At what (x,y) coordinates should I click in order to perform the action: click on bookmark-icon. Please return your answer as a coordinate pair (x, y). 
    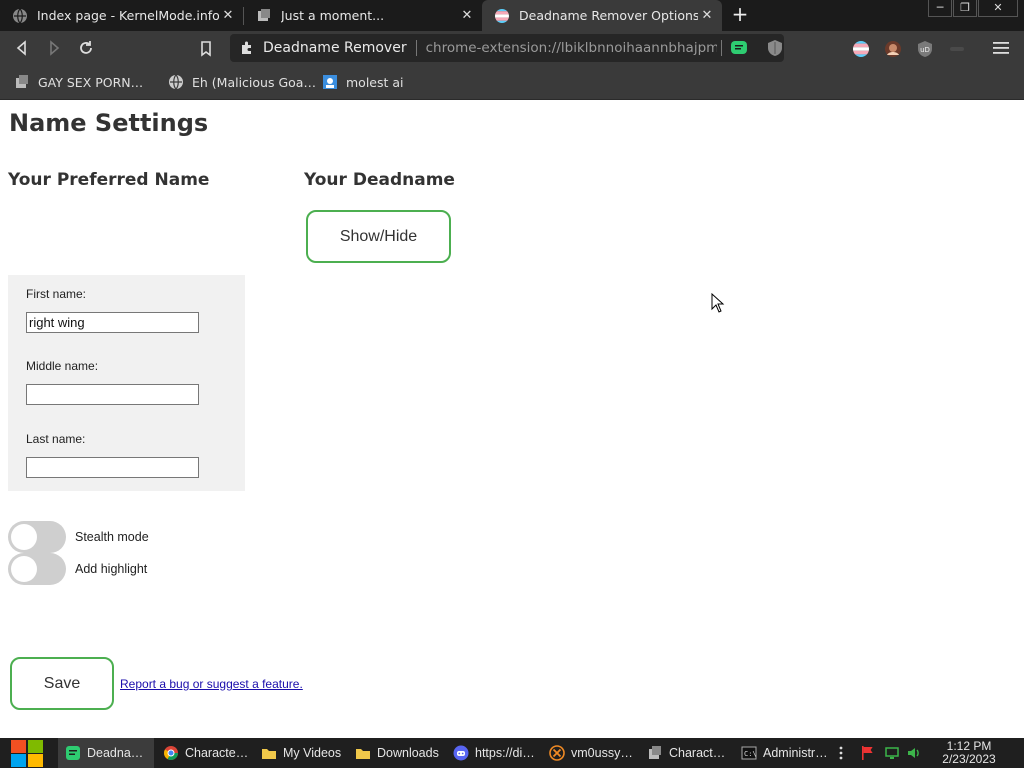
    Looking at the image, I should click on (206, 48).